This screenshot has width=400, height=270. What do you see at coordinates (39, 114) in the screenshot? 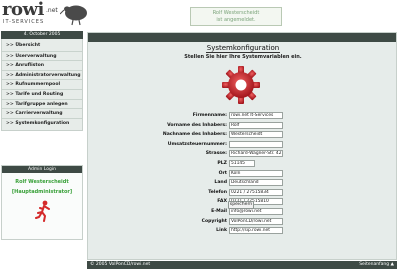
I see `sidebar-item-label: Carrierverwaltung` at bounding box center [39, 114].